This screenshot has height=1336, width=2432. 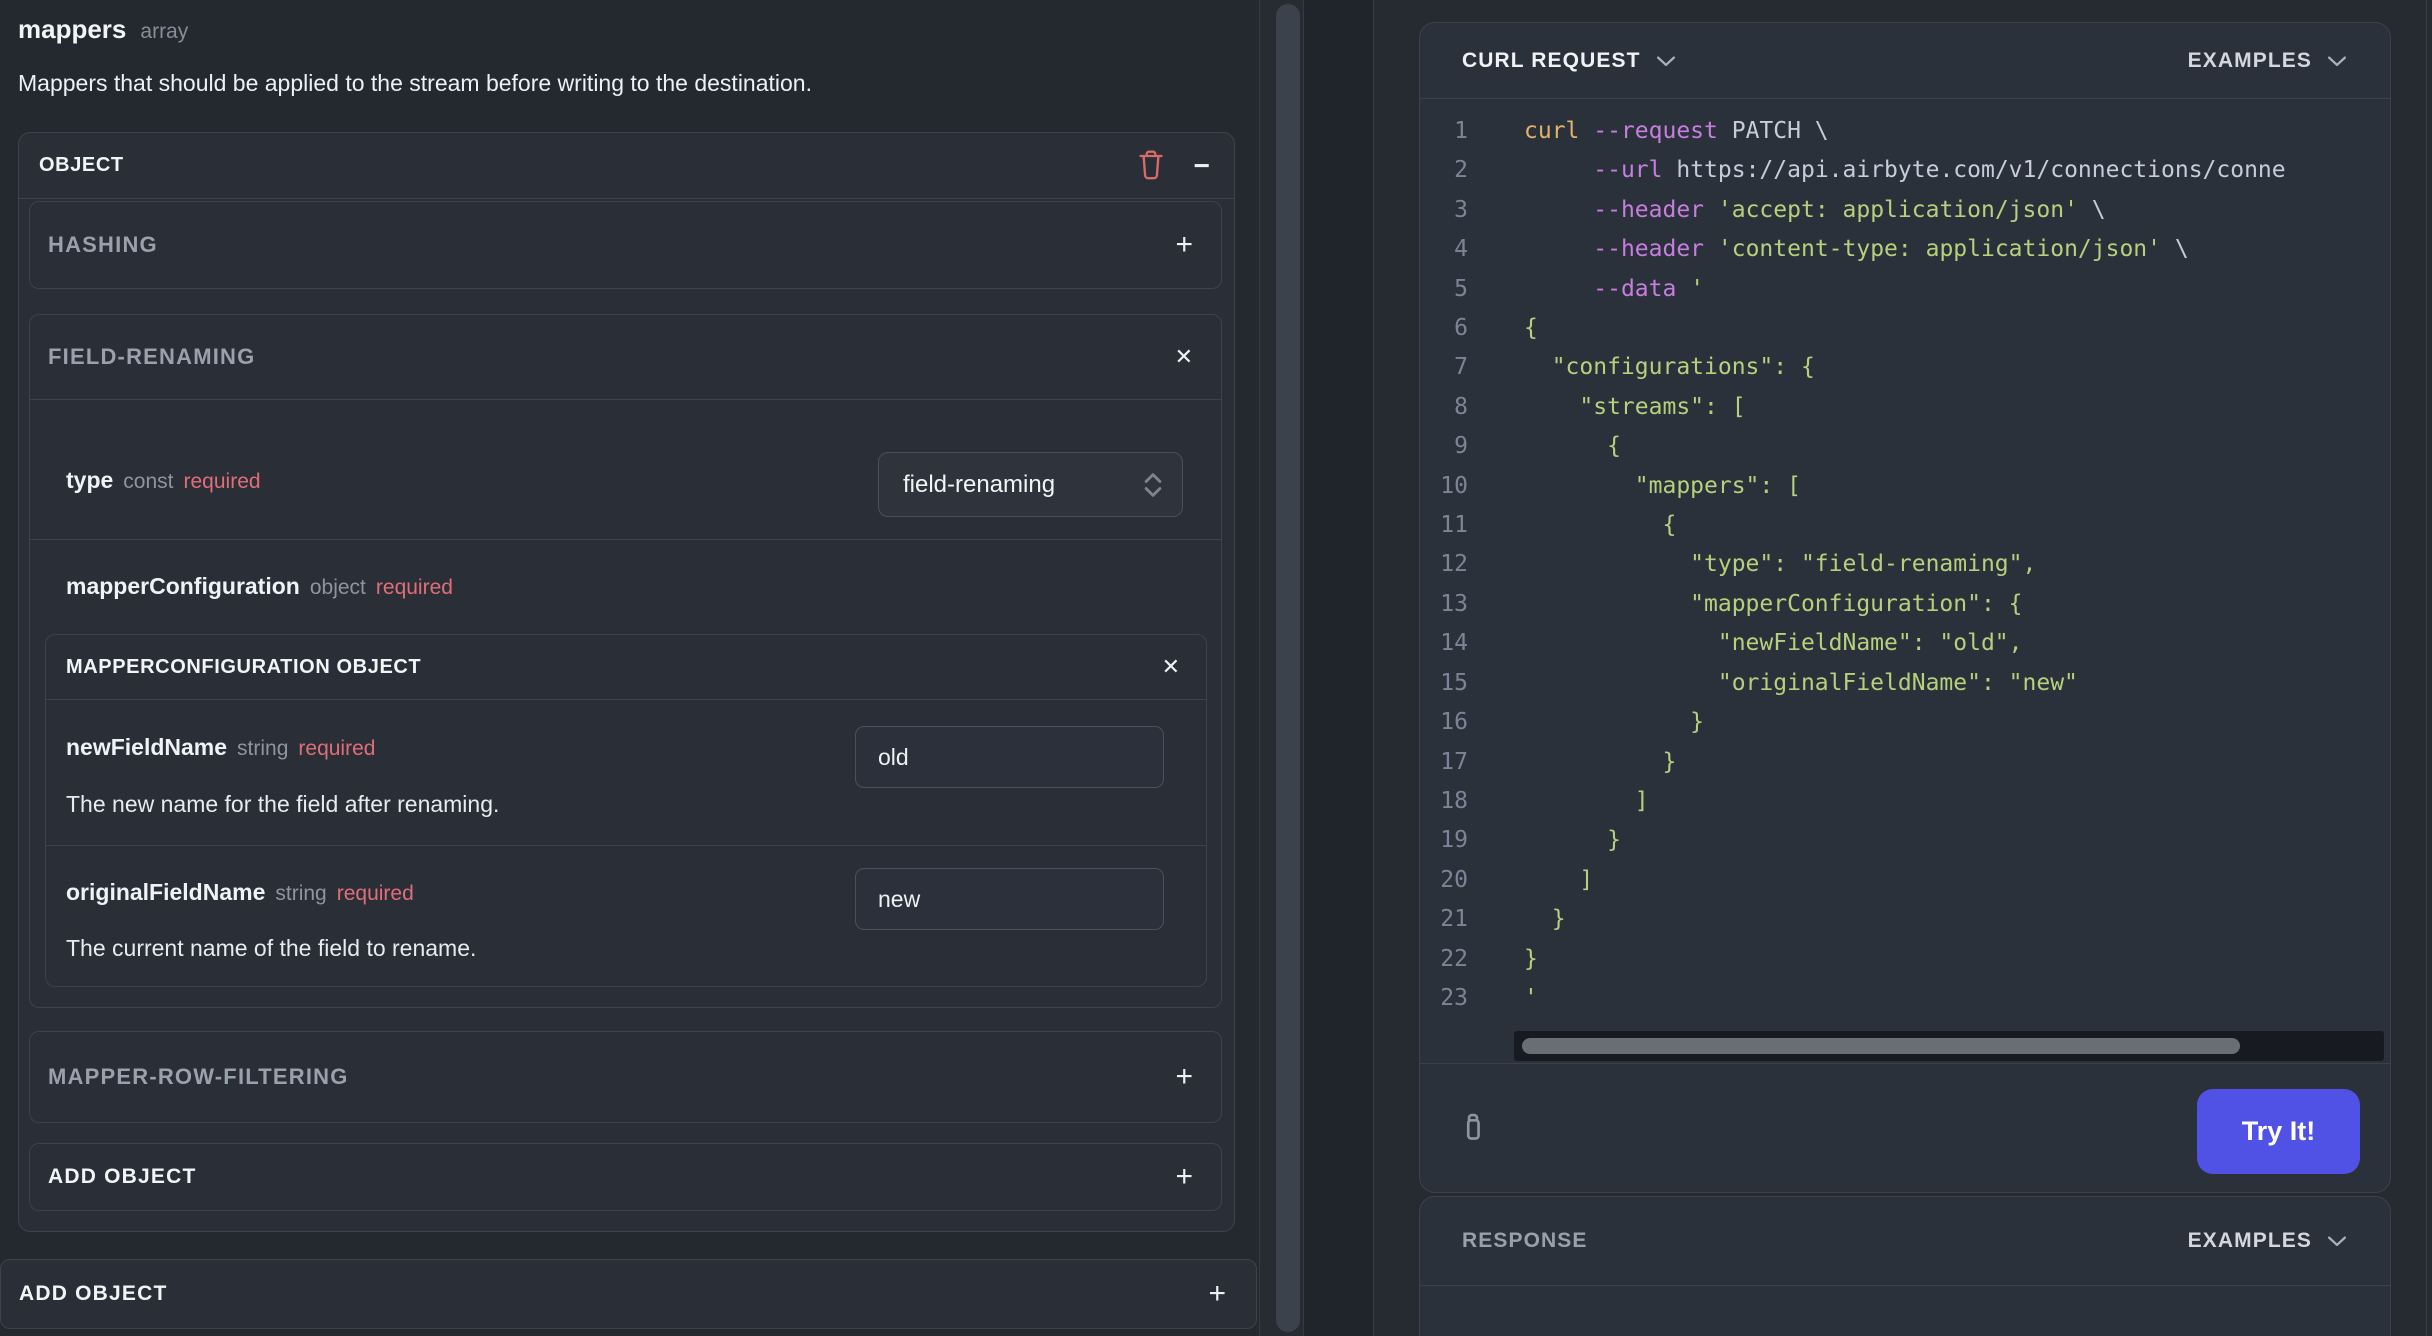 What do you see at coordinates (221, 747) in the screenshot?
I see `new-field-name-label: newFieldName string required` at bounding box center [221, 747].